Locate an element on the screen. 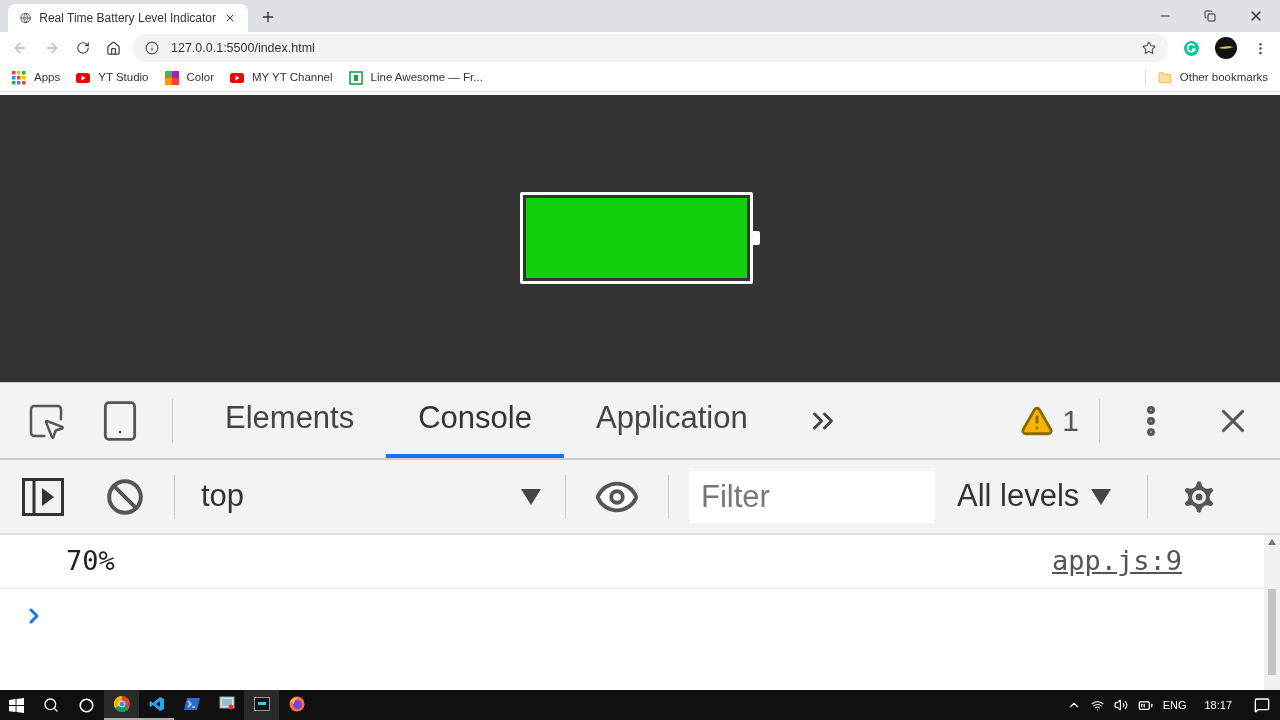 Image resolution: width=1280 pixels, height=720 pixels. close-tab-icon is located at coordinates (230, 18).